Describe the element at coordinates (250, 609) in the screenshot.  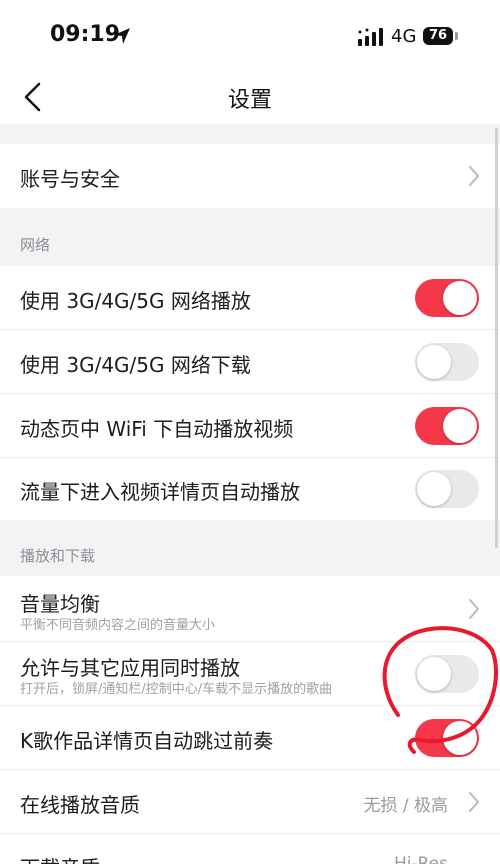
I see `volume-balance-row: 音量均衡 平衡不同音频内容之间的音量大小` at that location.